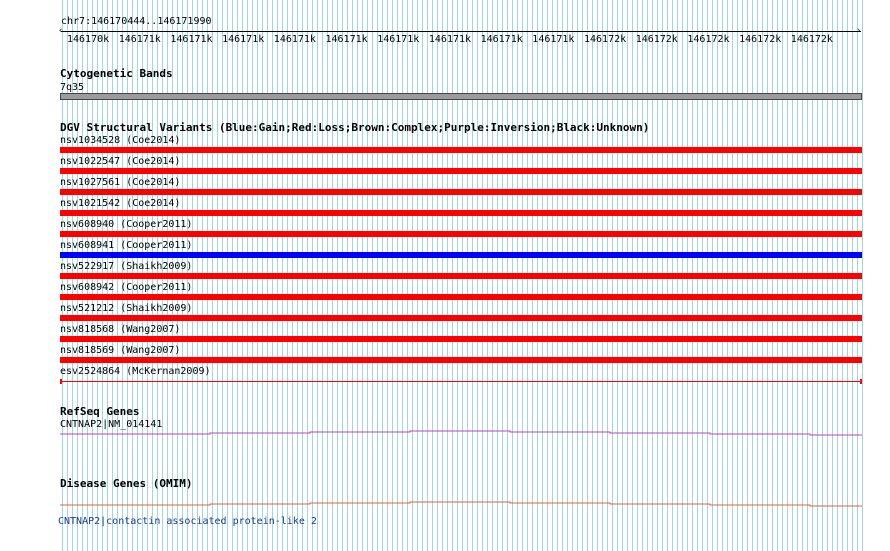 The height and width of the screenshot is (551, 890). I want to click on band-label: 7q35, so click(72, 87).